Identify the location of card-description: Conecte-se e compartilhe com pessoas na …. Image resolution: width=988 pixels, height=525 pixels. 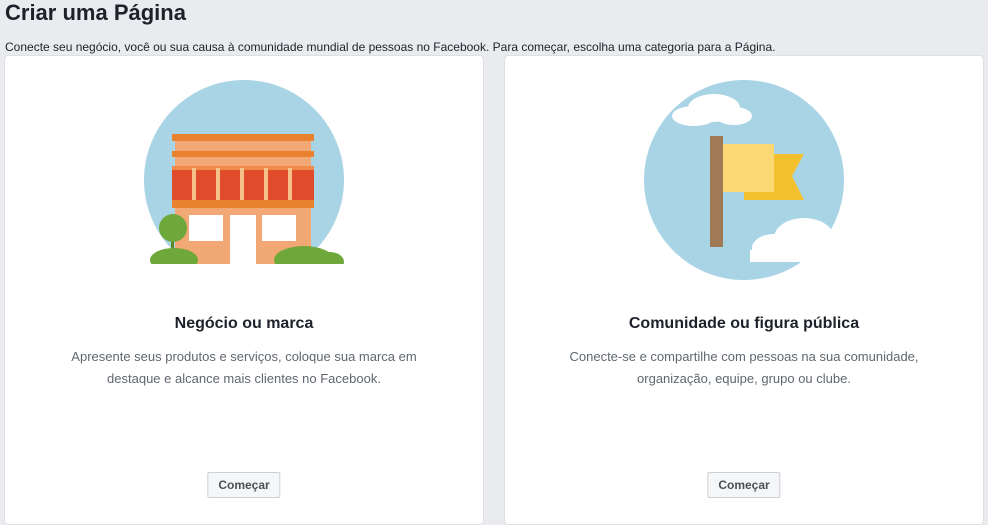
(744, 367).